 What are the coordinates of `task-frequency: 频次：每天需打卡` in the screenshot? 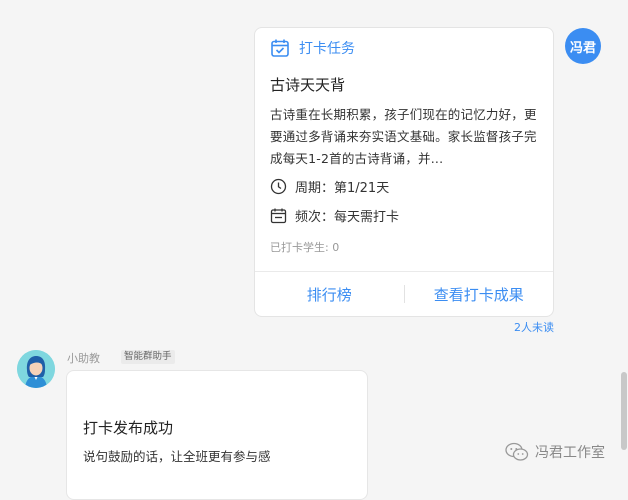 It's located at (347, 217).